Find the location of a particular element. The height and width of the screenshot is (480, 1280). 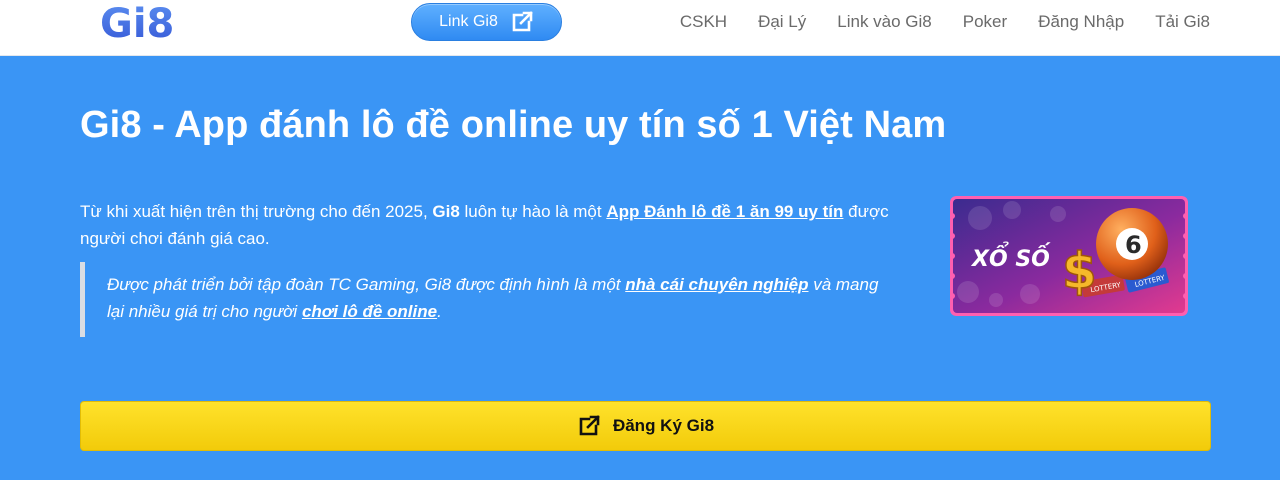

nav-item-dang-nhap: Đăng Nhập is located at coordinates (1081, 22).